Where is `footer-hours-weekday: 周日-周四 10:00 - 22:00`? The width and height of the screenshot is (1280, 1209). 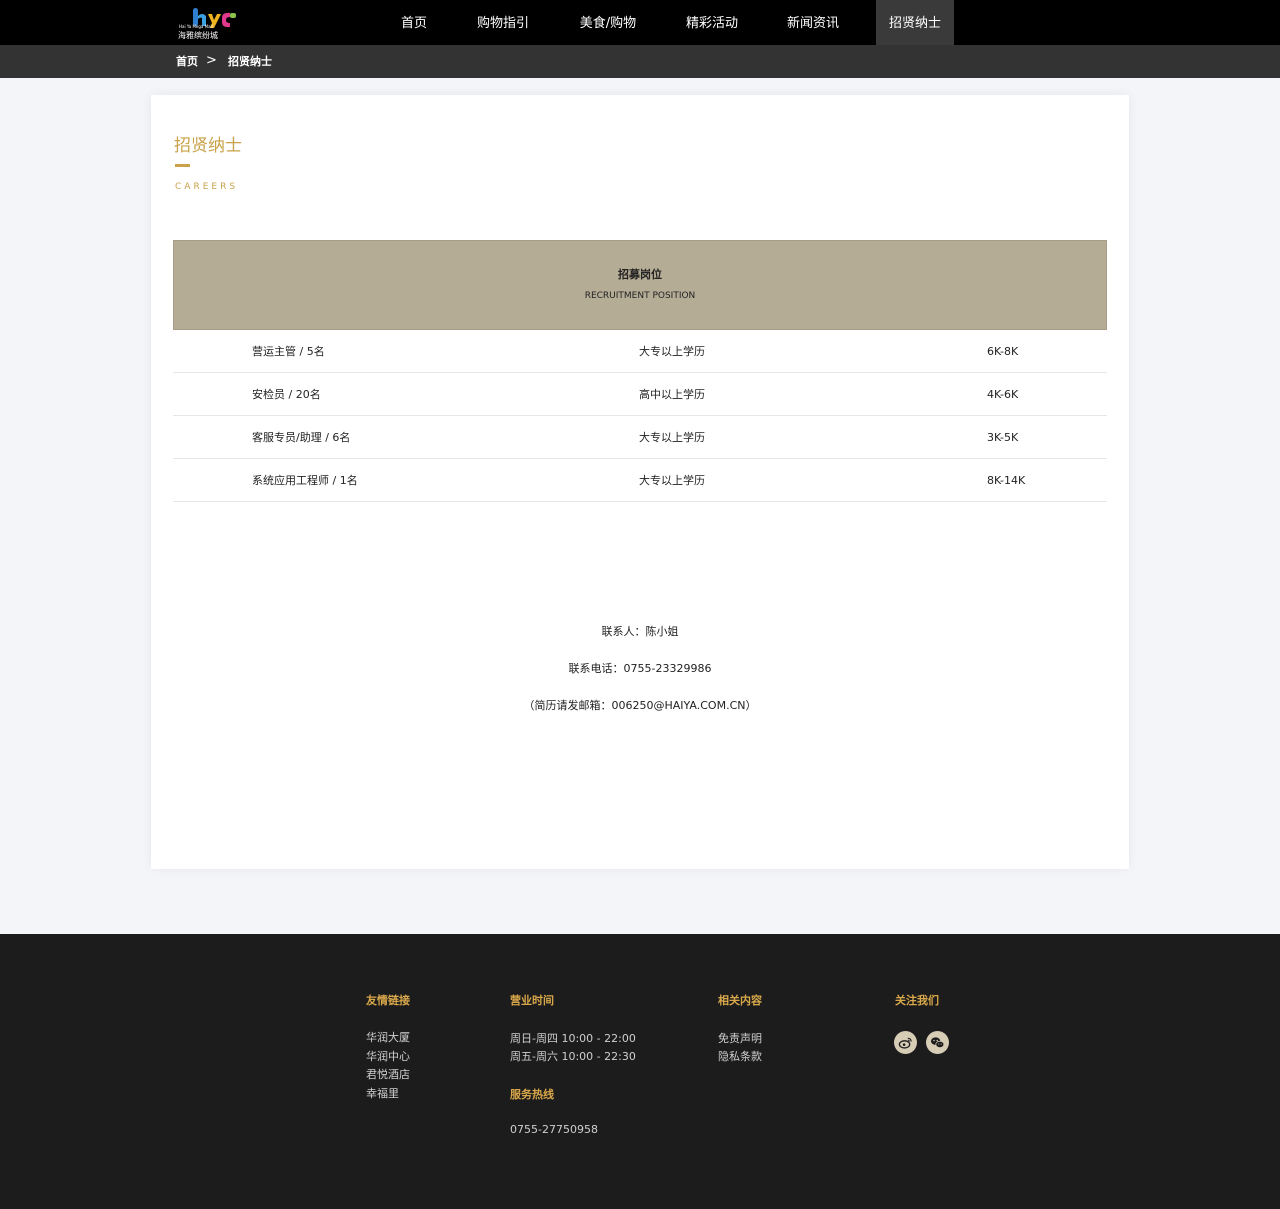
footer-hours-weekday: 周日-周四 10:00 - 22:00 is located at coordinates (573, 1038).